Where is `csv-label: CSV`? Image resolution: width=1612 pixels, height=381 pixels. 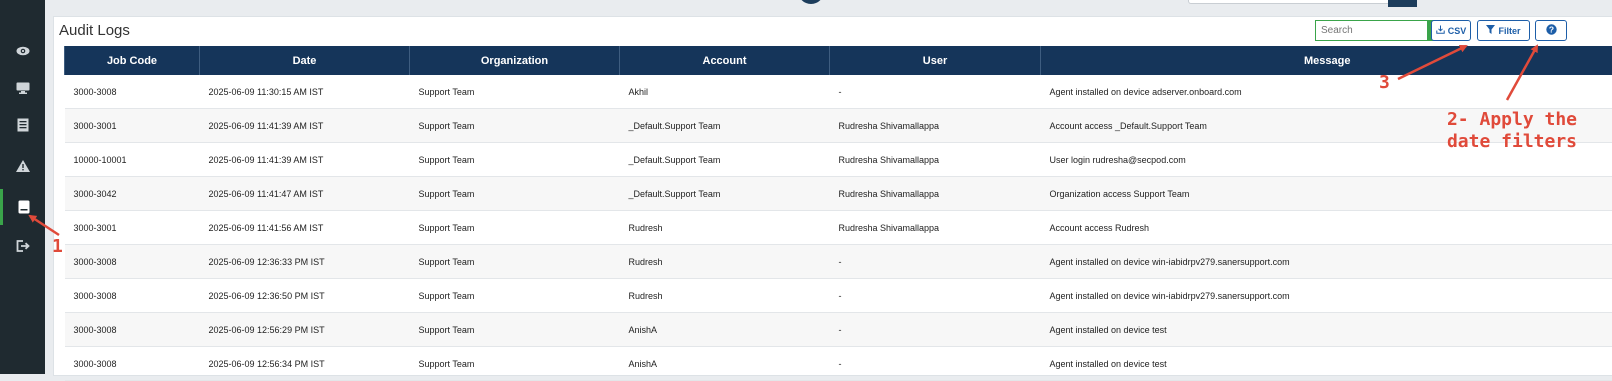
csv-label: CSV is located at coordinates (1457, 31).